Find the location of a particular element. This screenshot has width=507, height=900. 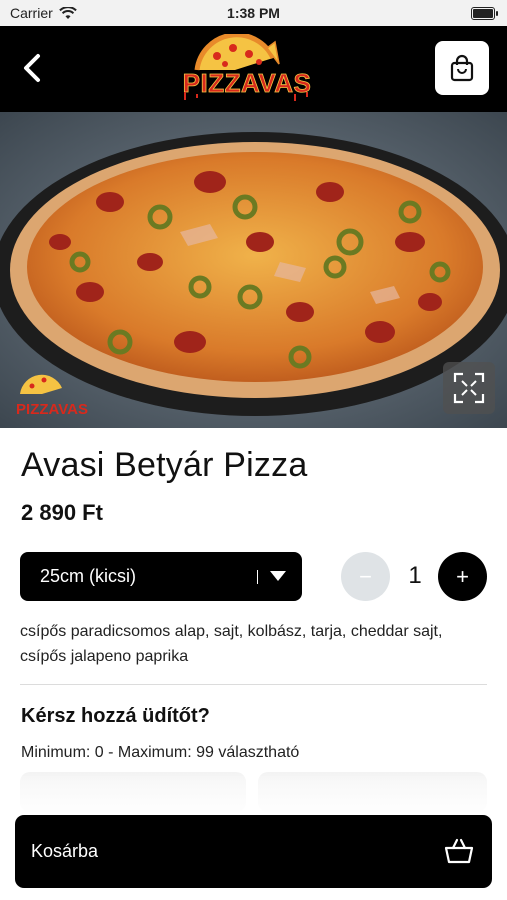

product-title: Avasi Betyár Pizza is located at coordinates (164, 465).